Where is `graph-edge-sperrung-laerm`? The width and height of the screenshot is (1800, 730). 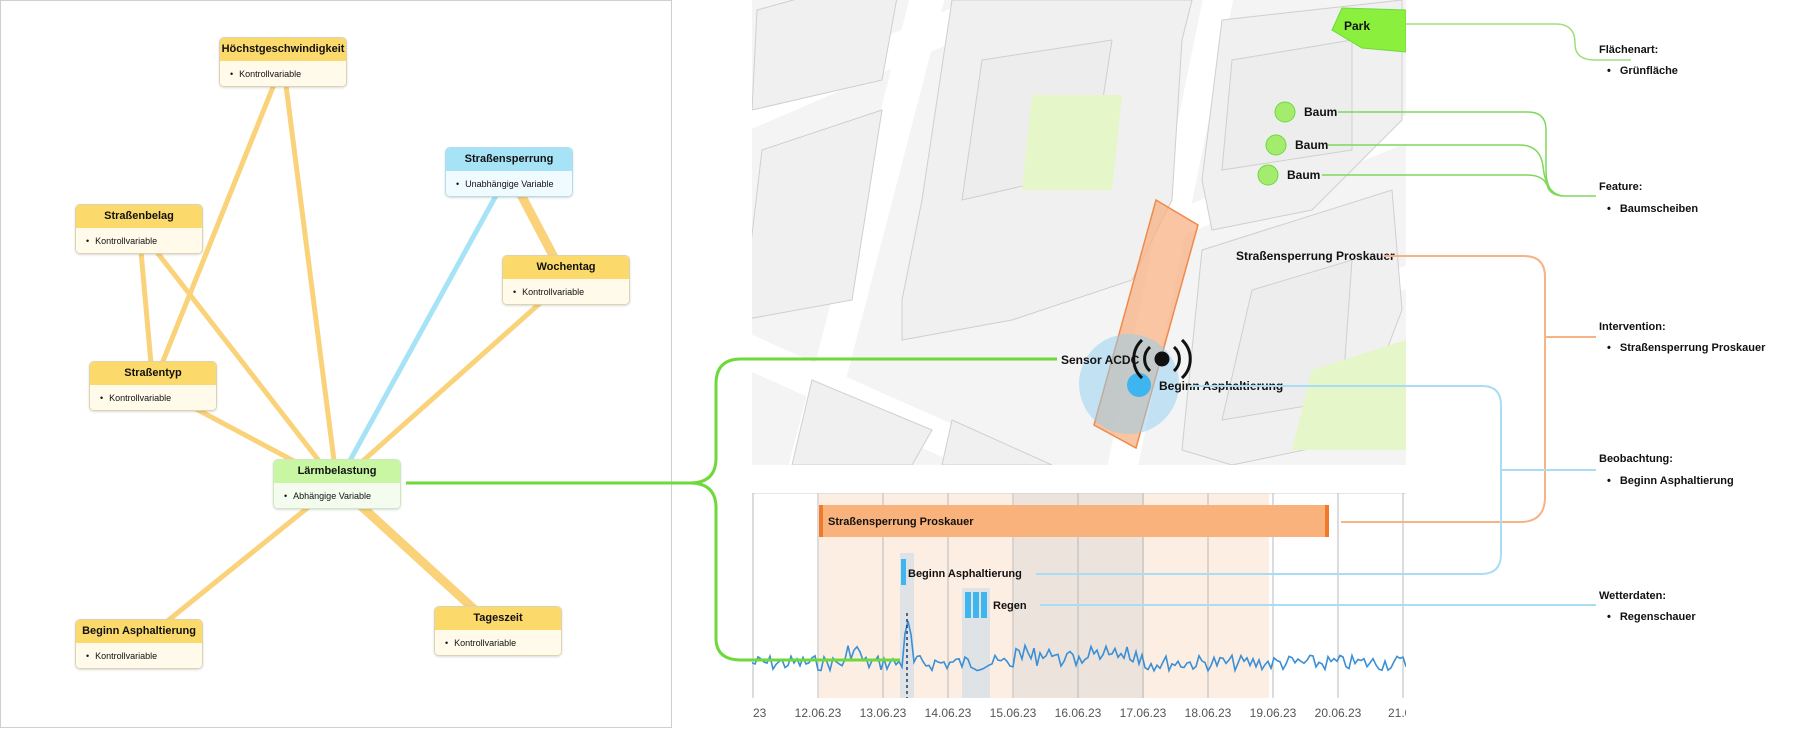 graph-edge-sperrung-laerm is located at coordinates (423, 328).